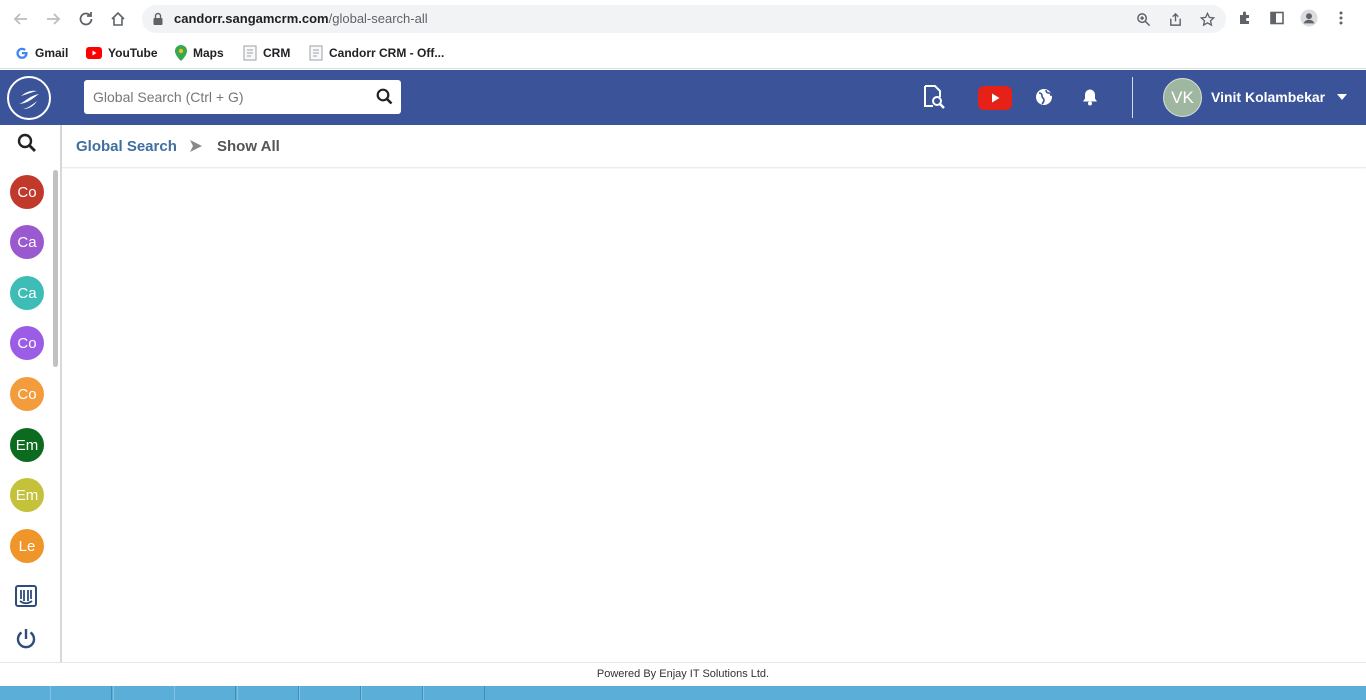 Image resolution: width=1366 pixels, height=700 pixels. What do you see at coordinates (1182, 97) in the screenshot?
I see `user-avatar: VK` at bounding box center [1182, 97].